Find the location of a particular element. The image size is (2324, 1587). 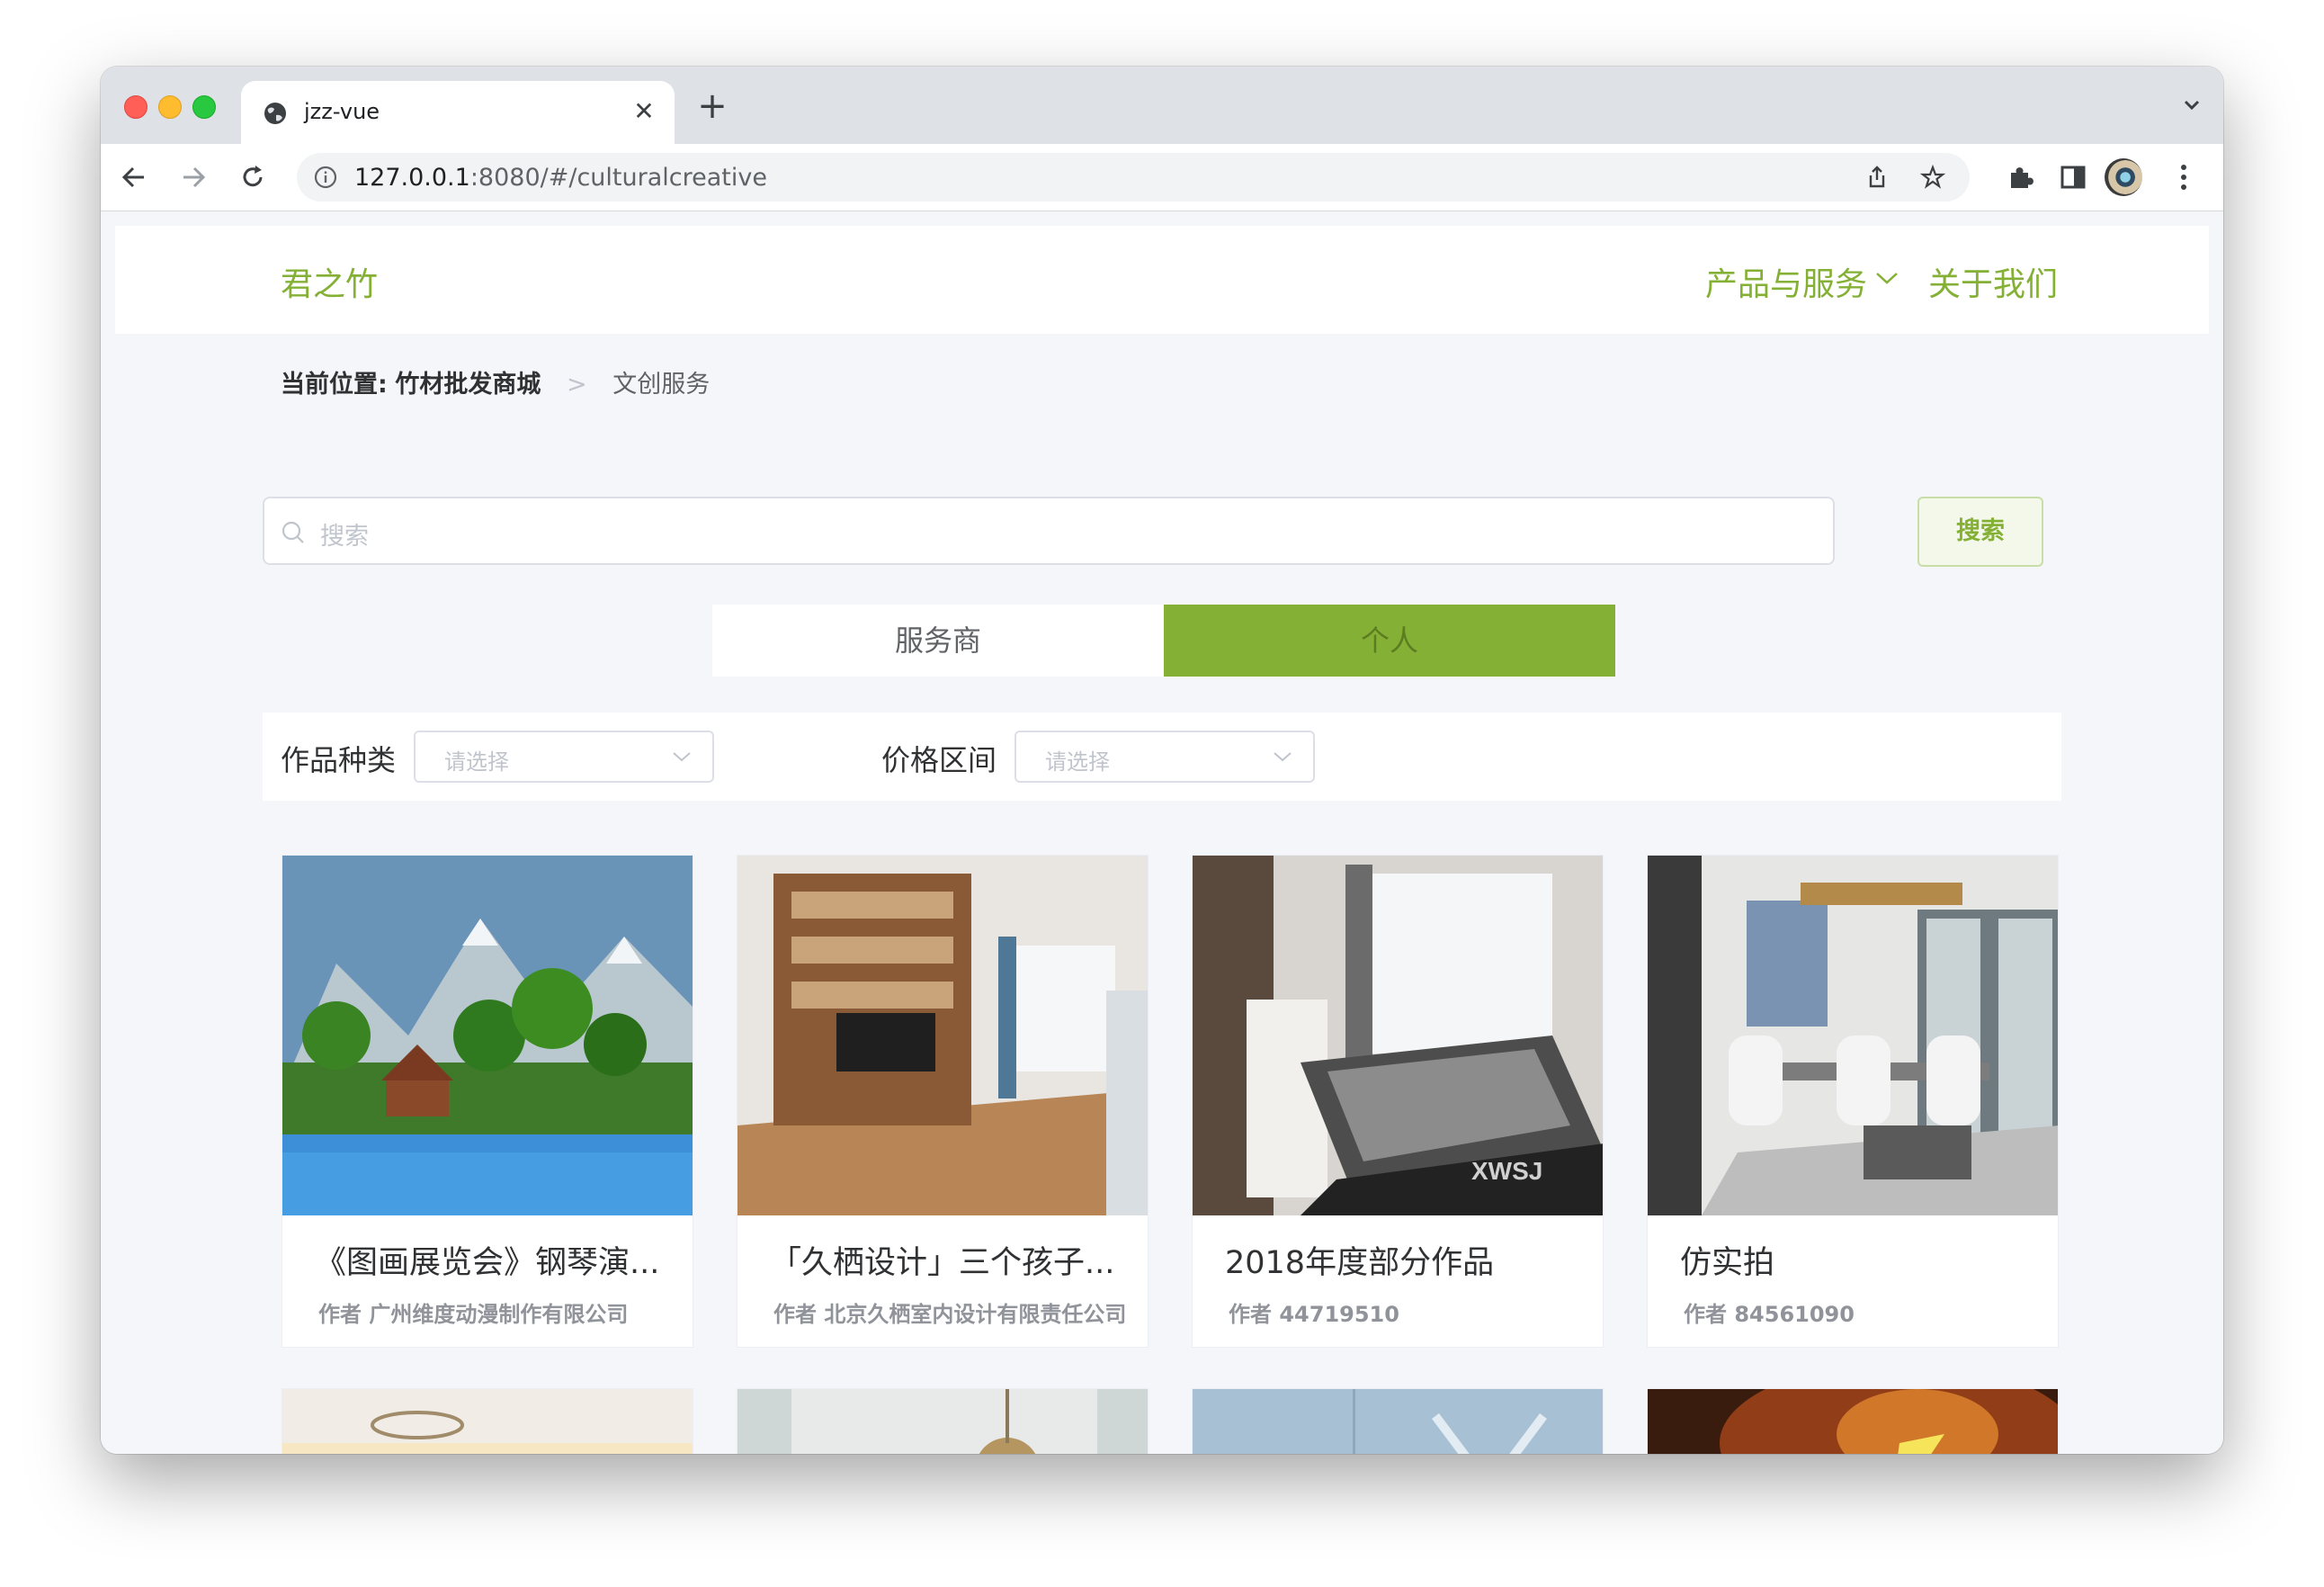

close-tab-icon: ✕ is located at coordinates (644, 111).